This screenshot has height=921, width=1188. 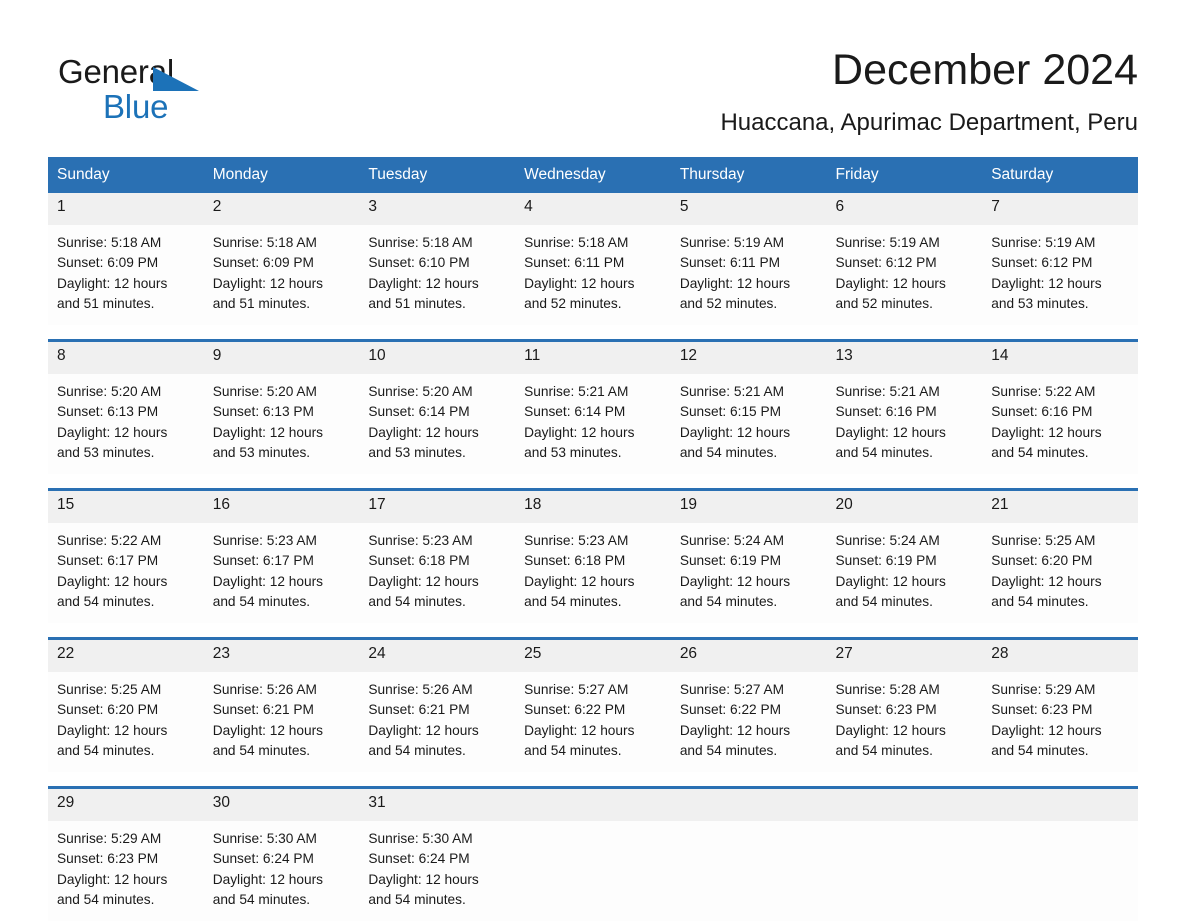 I want to click on day-number-cell: 26, so click(x=748, y=656).